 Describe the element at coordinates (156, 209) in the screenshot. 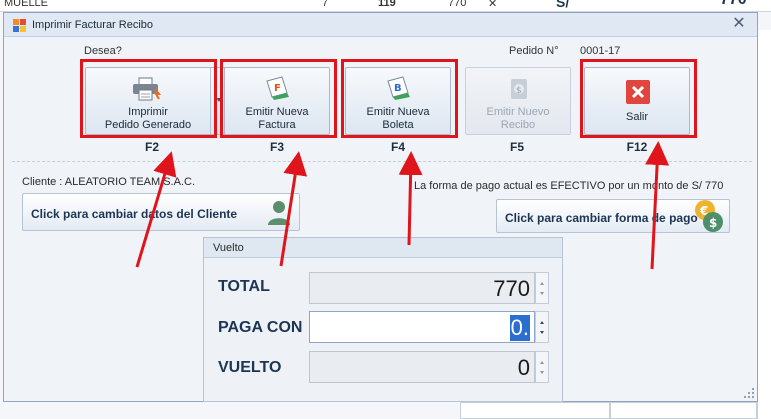

I see `arrow-to-imprimir` at that location.